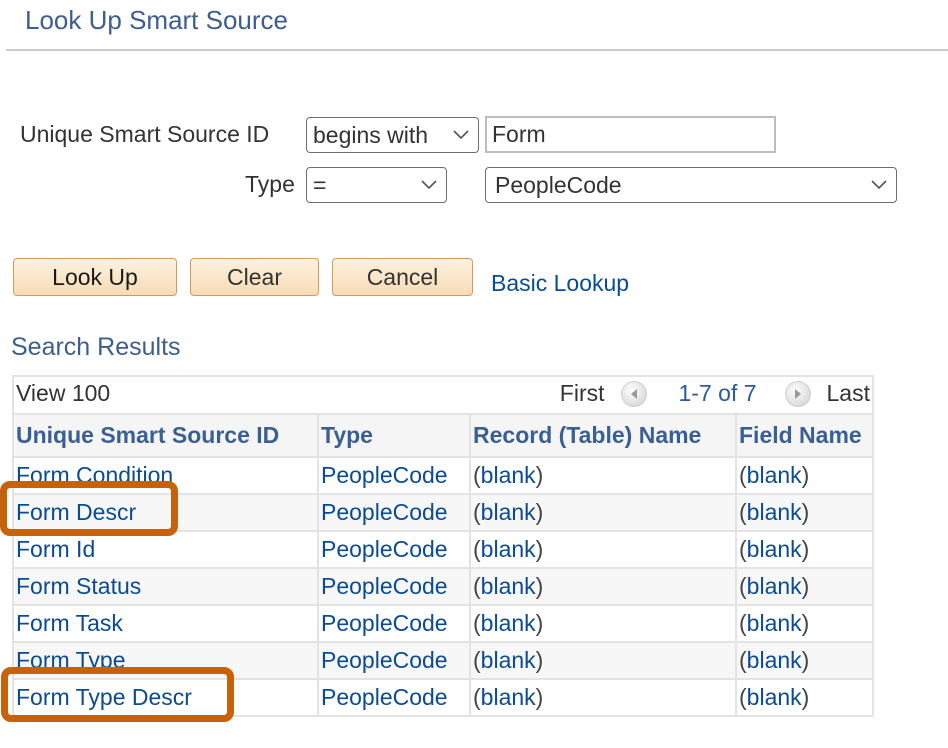 This screenshot has width=948, height=748. I want to click on table-row: Form Descr PeopleCode (blank) (blank), so click(443, 513).